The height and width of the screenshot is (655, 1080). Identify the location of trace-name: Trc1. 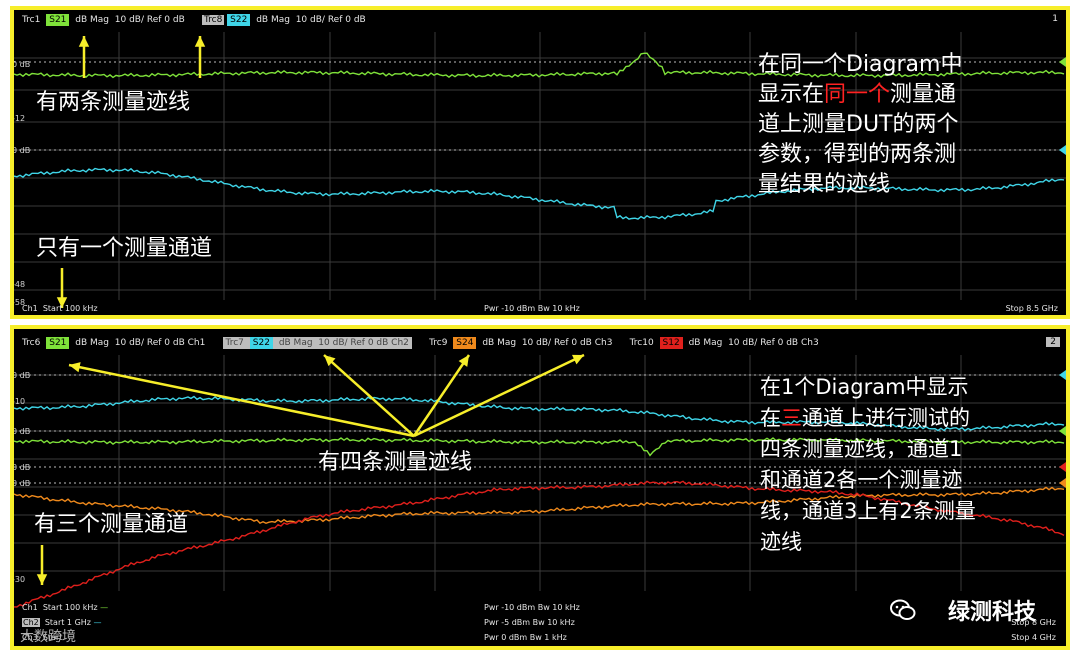
(31, 20).